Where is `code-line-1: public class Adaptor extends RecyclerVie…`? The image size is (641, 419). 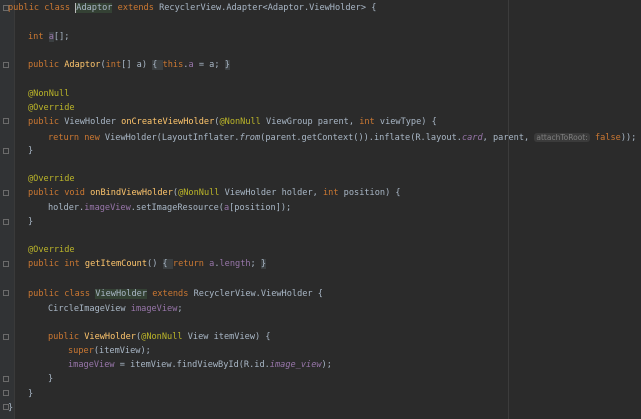 code-line-1: public class Adaptor extends RecyclerVie… is located at coordinates (192, 8).